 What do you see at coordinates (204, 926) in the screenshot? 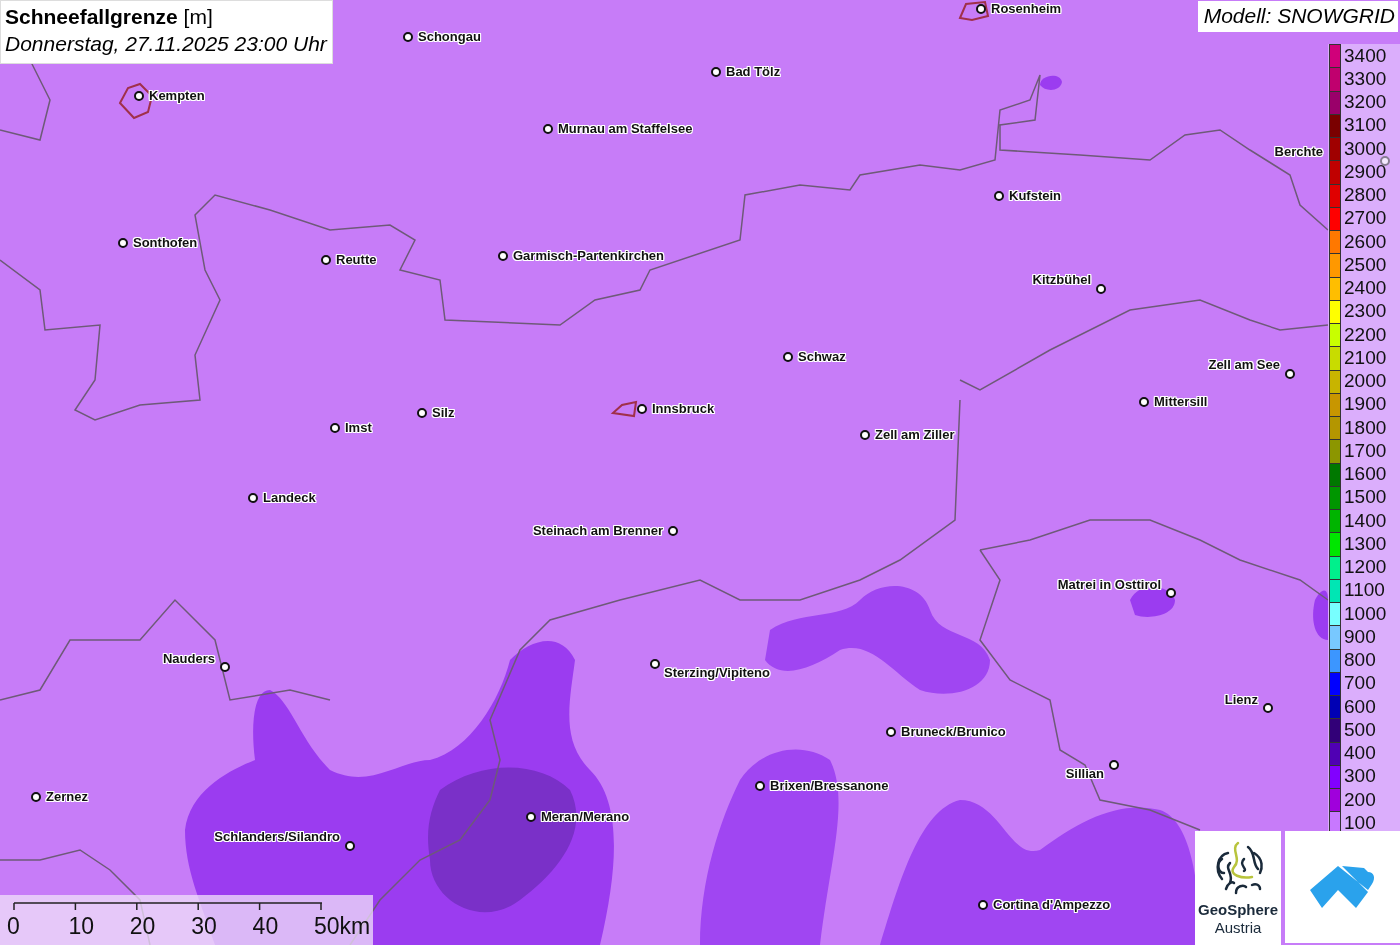
I see `scale-tick-label: 30` at bounding box center [204, 926].